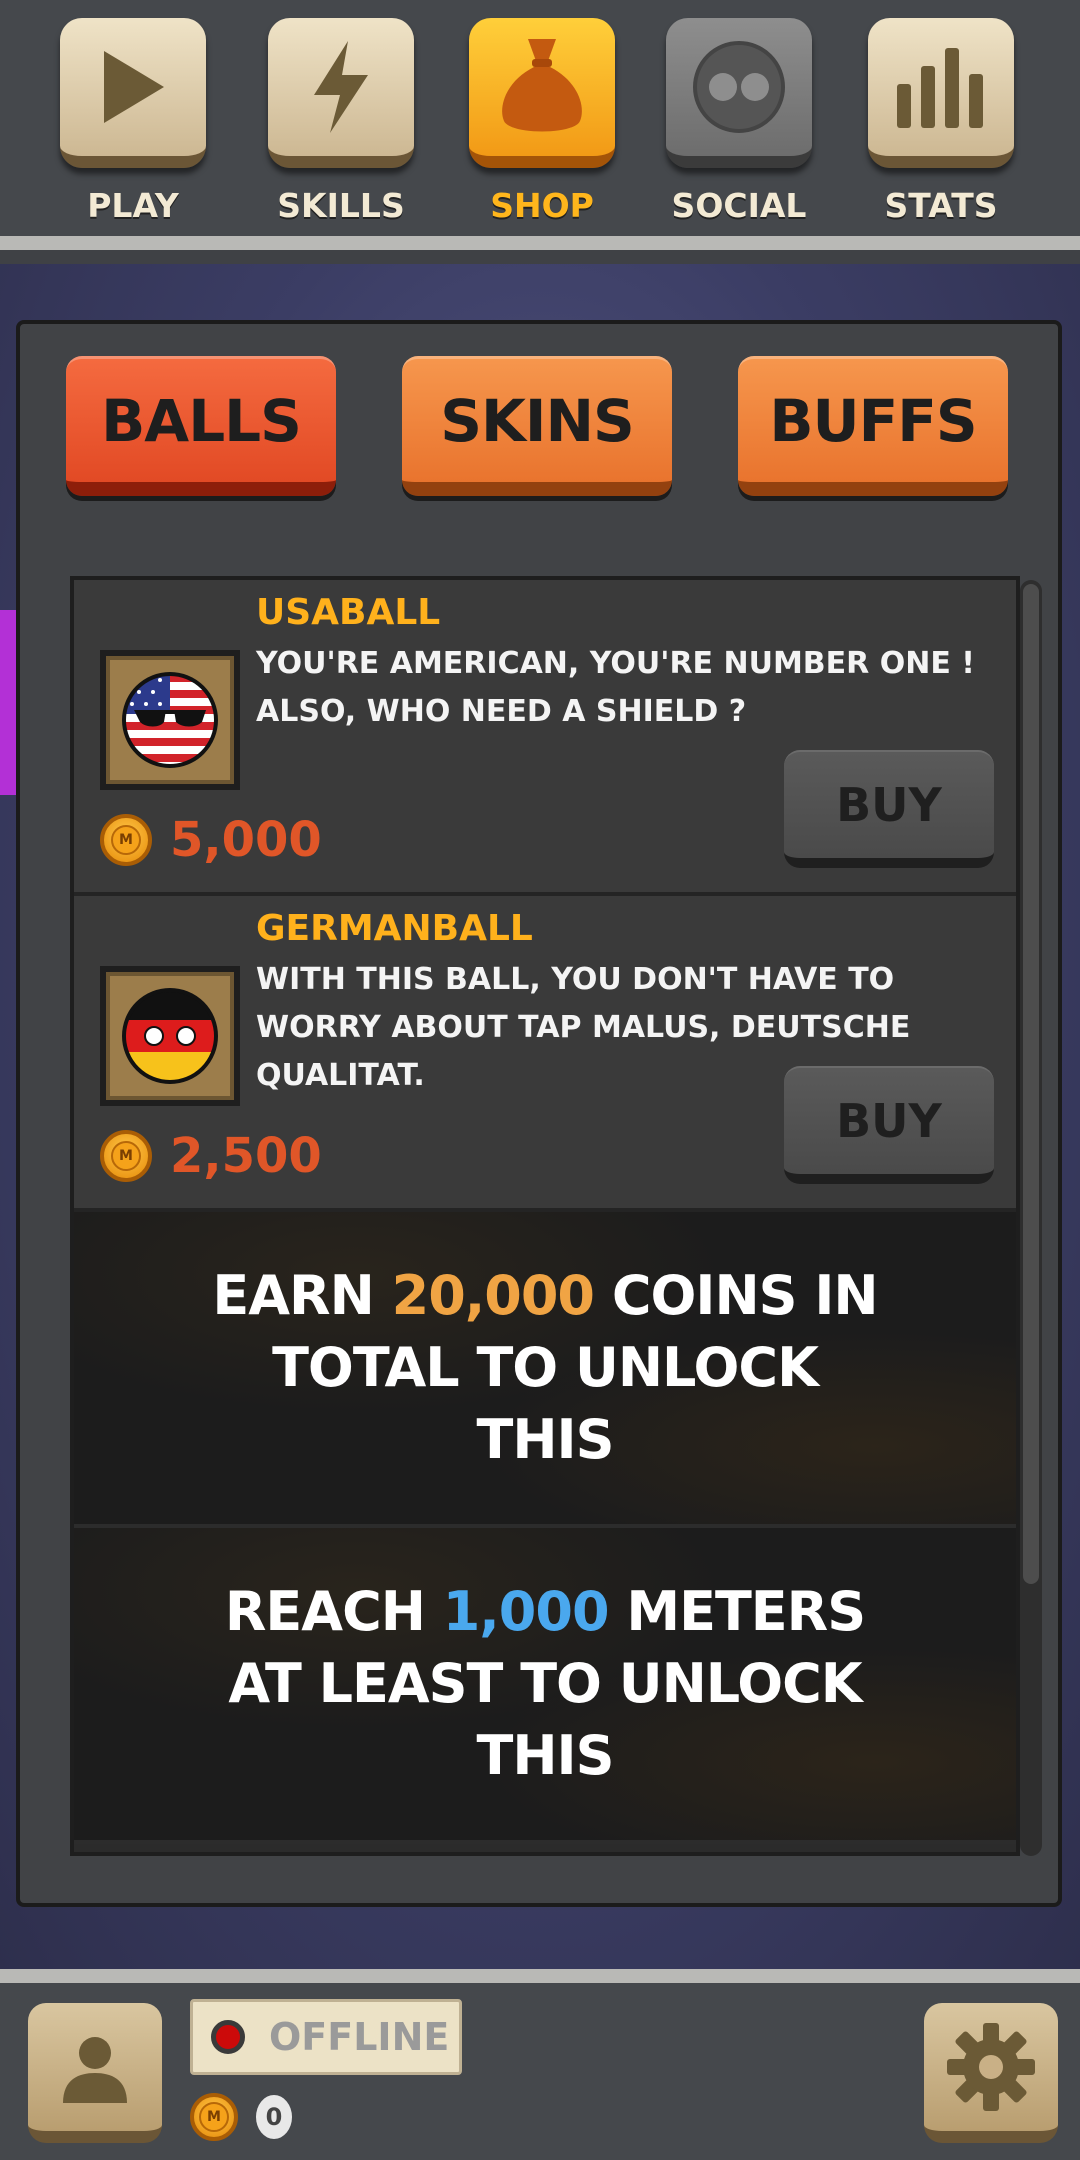 This screenshot has width=1080, height=2160. Describe the element at coordinates (941, 205) in the screenshot. I see `nav-stats-label: STATS` at that location.